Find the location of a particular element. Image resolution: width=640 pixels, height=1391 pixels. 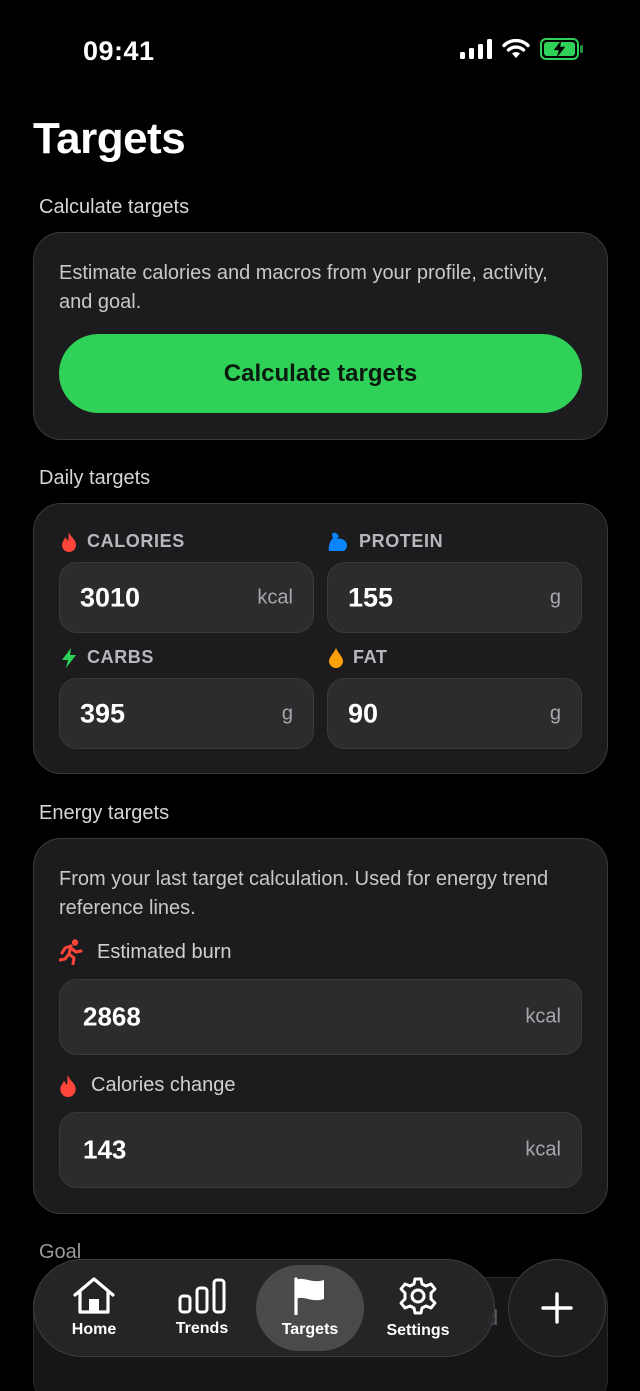

status-icons is located at coordinates (522, 49).